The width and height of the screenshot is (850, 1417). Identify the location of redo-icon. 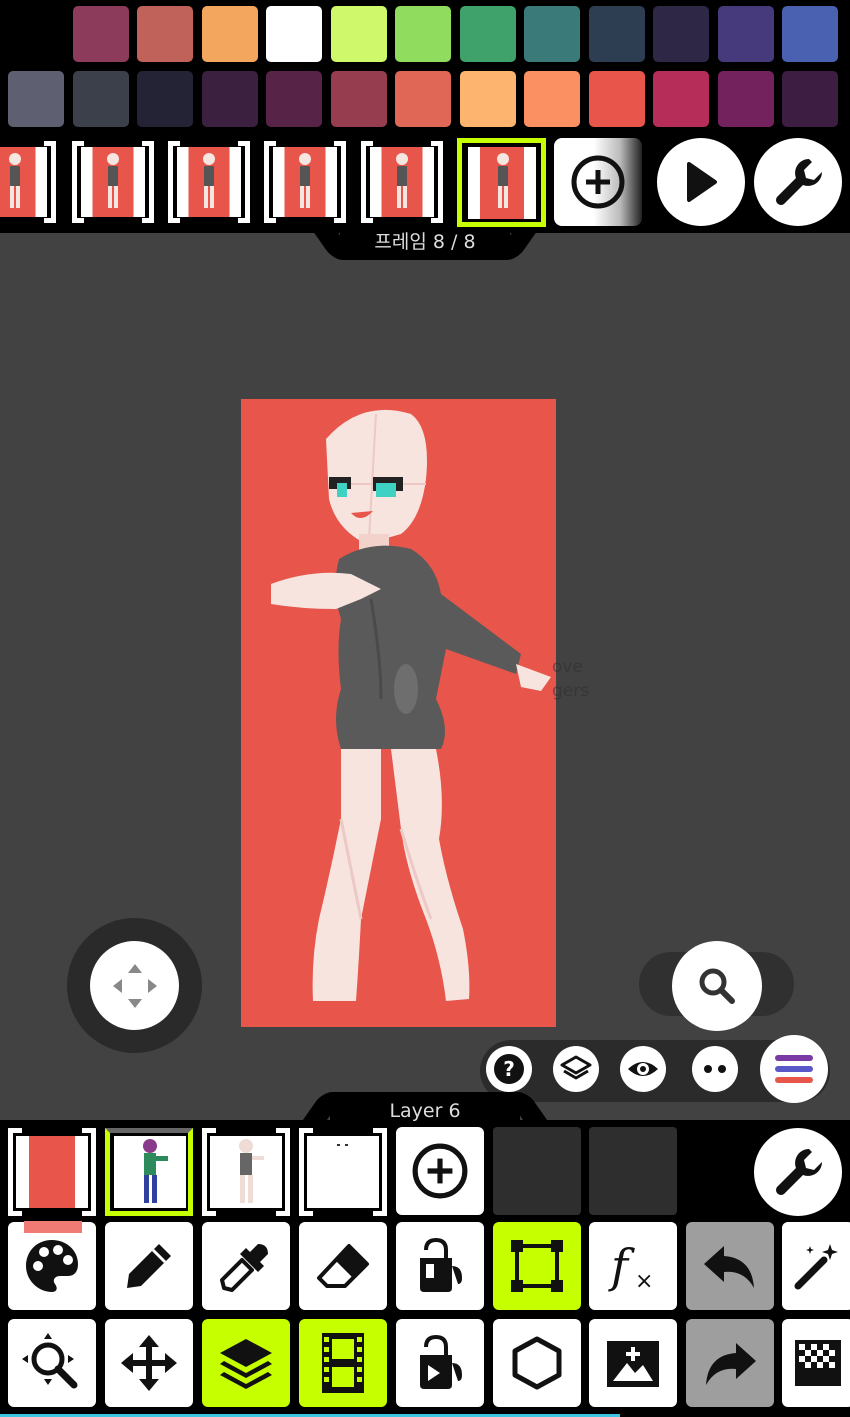
(731, 1364).